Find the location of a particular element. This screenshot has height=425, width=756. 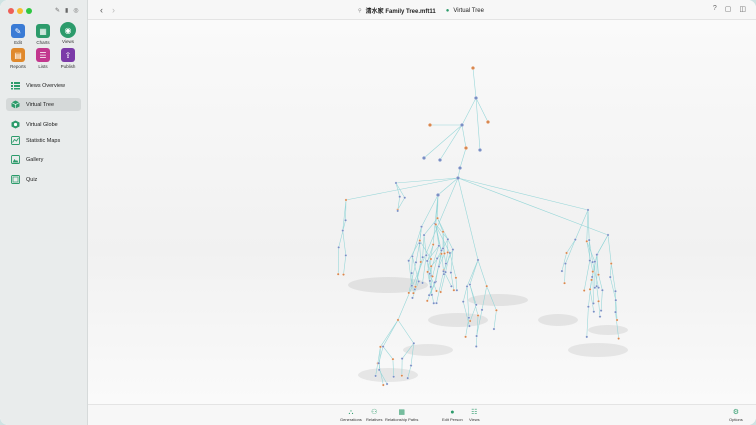

help-icon: ? is located at coordinates (715, 9).